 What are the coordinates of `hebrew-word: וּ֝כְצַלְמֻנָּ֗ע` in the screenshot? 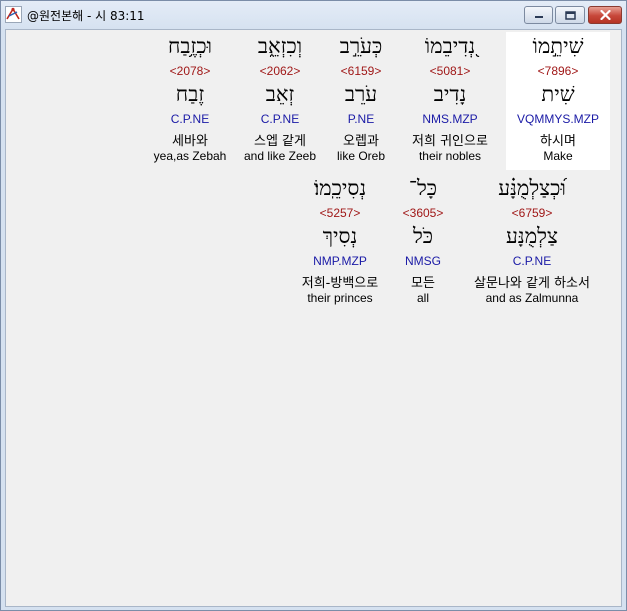 It's located at (532, 188).